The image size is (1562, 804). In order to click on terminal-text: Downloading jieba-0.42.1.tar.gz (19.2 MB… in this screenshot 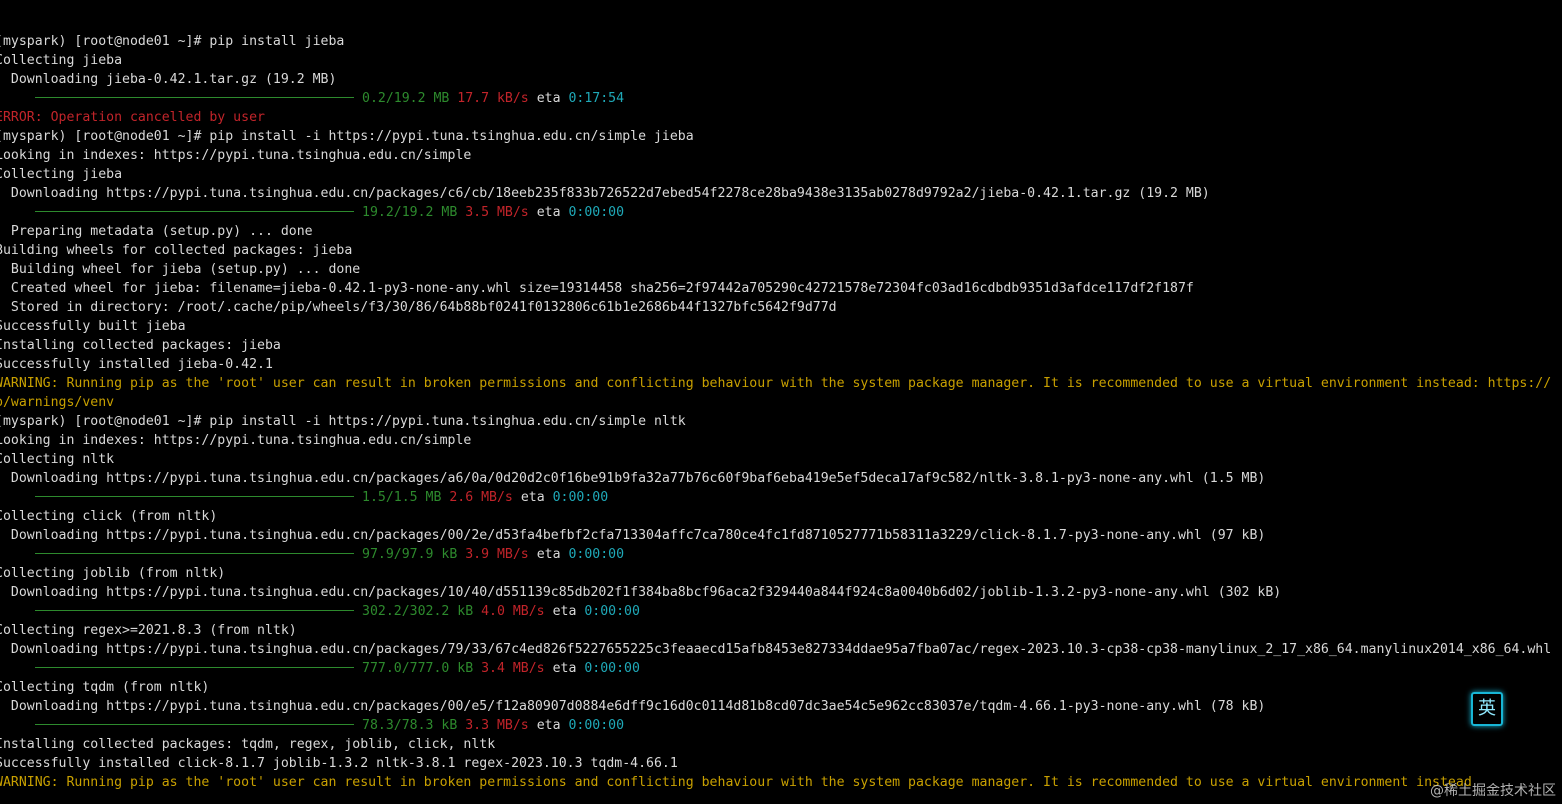, I will do `click(168, 79)`.